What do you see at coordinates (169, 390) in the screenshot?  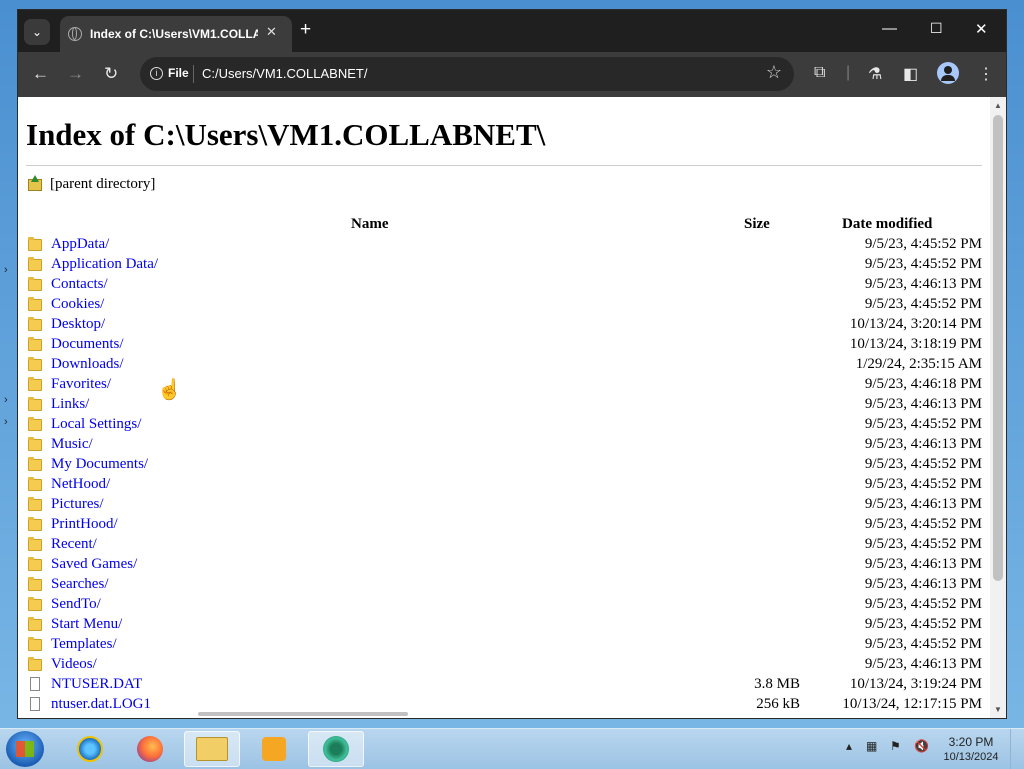 I see `hand-cursor-icon: ☝` at bounding box center [169, 390].